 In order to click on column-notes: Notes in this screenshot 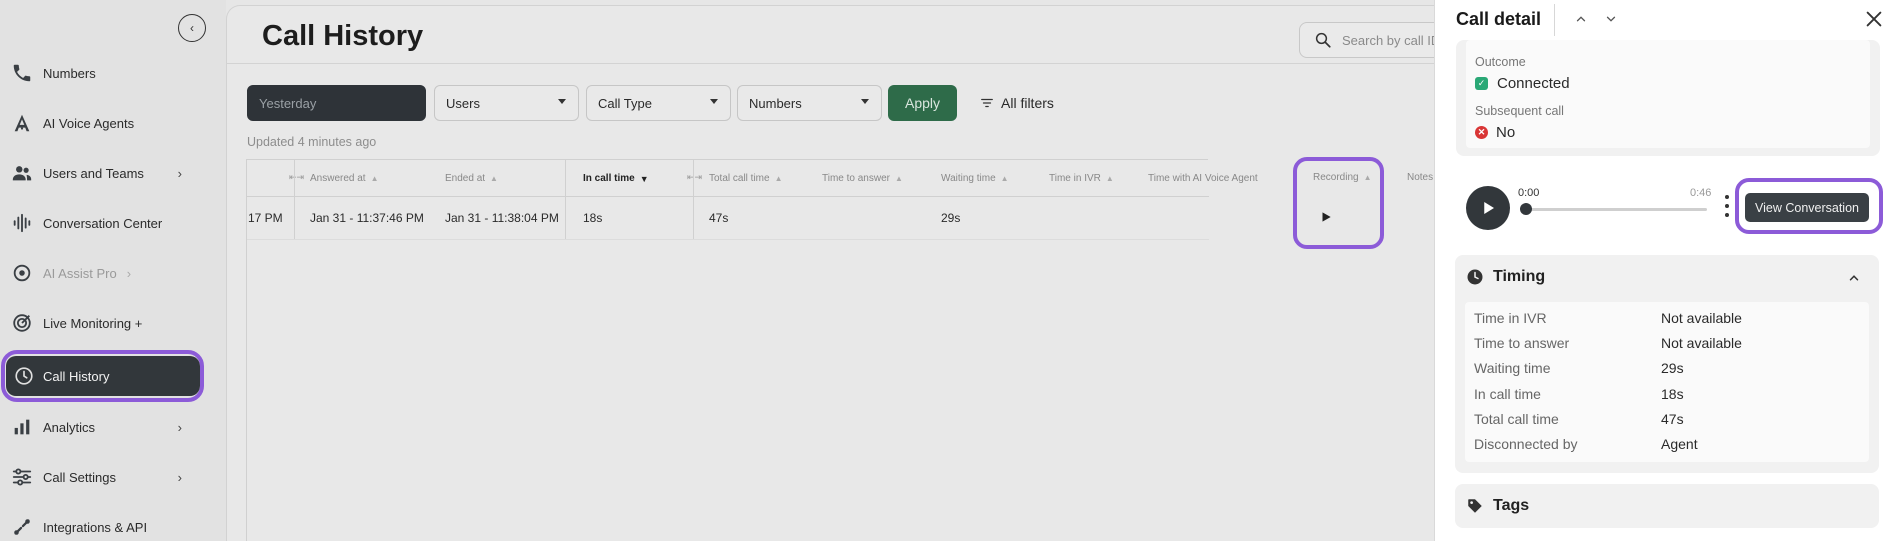, I will do `click(1420, 177)`.